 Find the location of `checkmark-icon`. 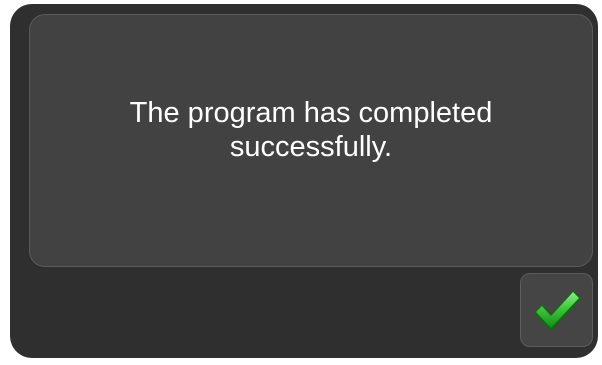

checkmark-icon is located at coordinates (557, 310).